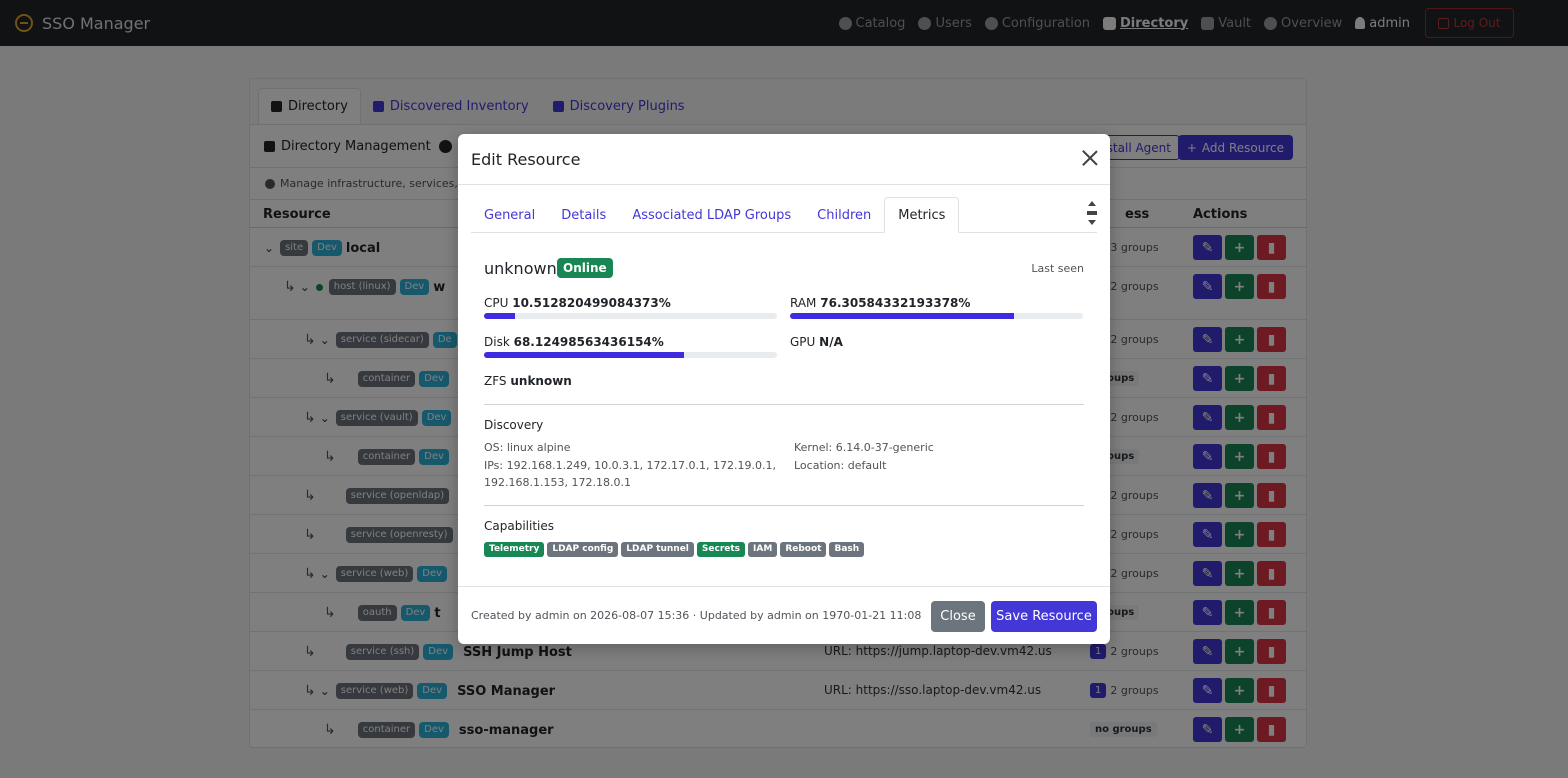 This screenshot has height=778, width=1568. What do you see at coordinates (514, 549) in the screenshot?
I see `capability-badge: Telemetry` at bounding box center [514, 549].